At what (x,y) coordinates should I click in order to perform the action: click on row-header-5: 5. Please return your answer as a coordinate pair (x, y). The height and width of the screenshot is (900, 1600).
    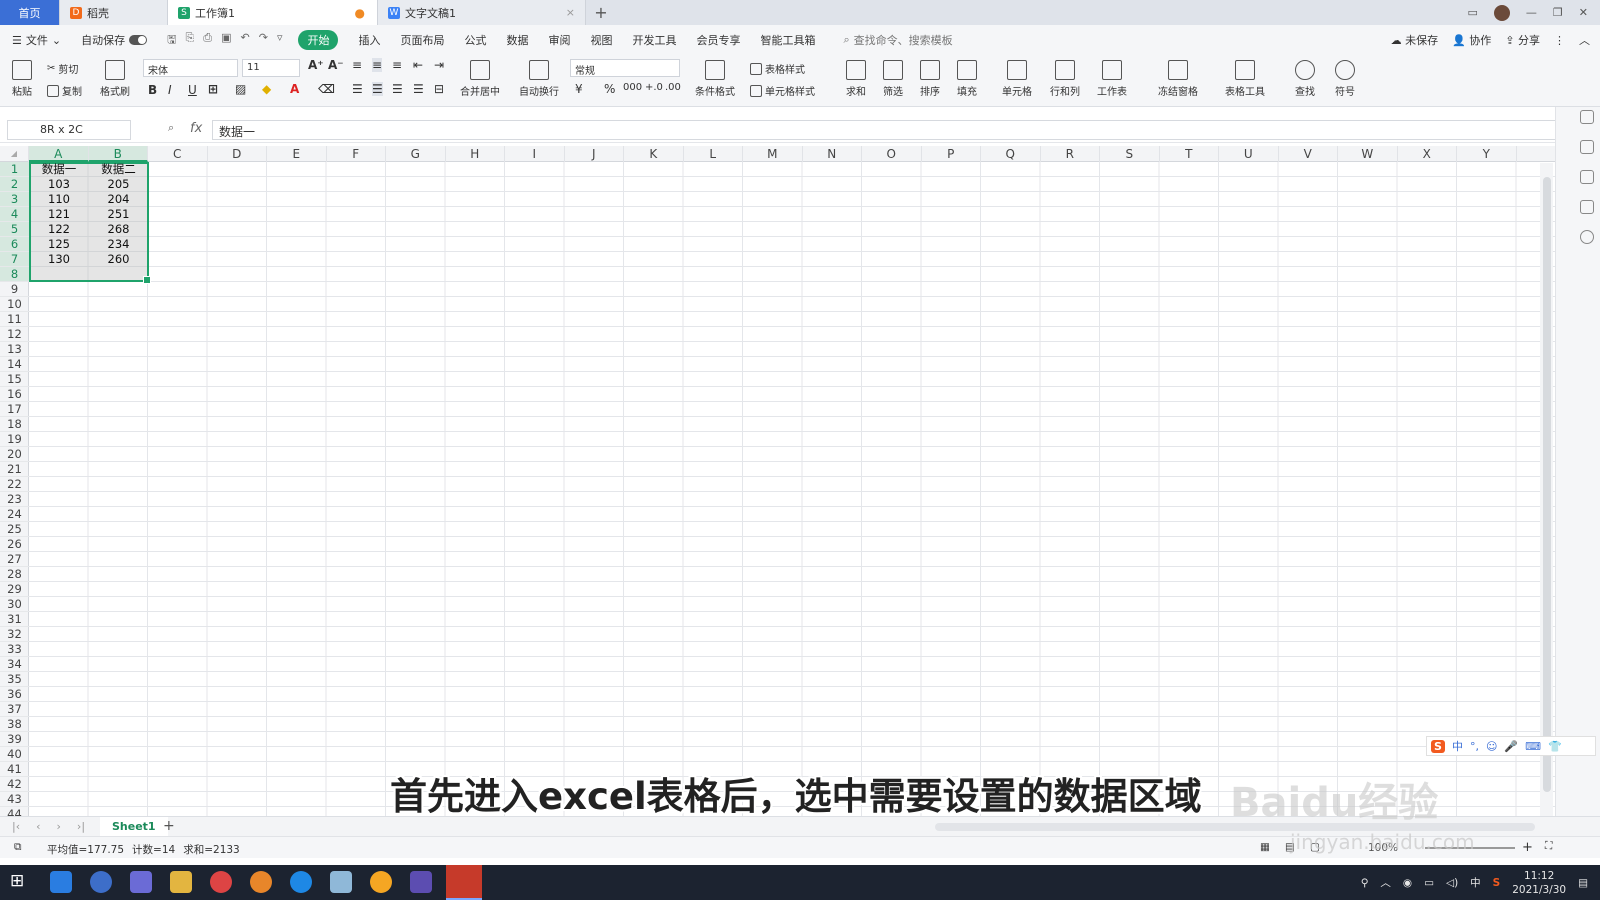
    Looking at the image, I should click on (14, 229).